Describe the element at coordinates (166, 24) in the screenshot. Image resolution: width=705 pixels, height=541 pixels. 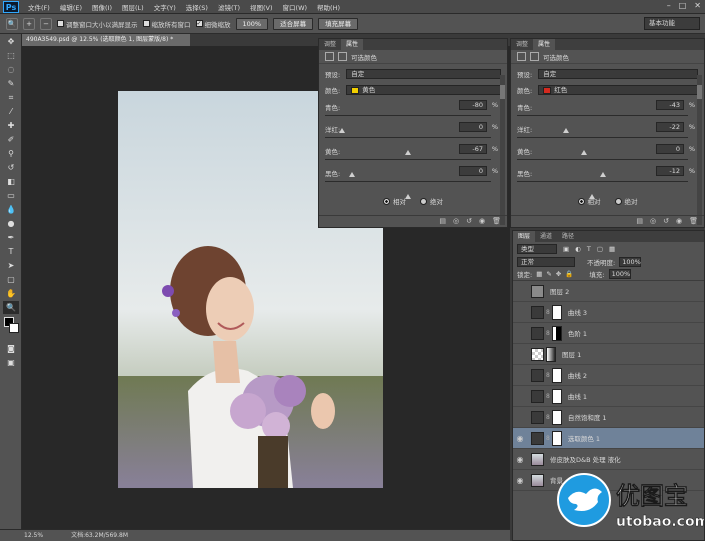
I see `zoom-all-checkbox: 缩放所有窗口` at that location.